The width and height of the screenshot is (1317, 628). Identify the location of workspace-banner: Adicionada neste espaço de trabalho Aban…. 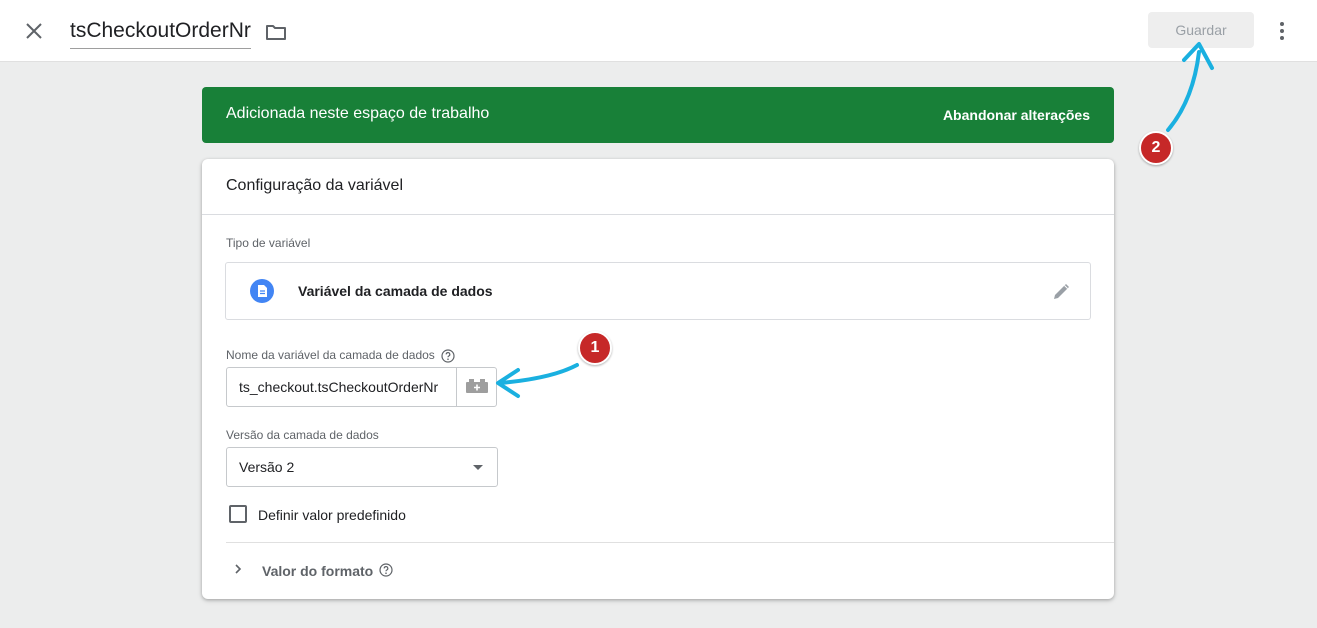
(658, 115).